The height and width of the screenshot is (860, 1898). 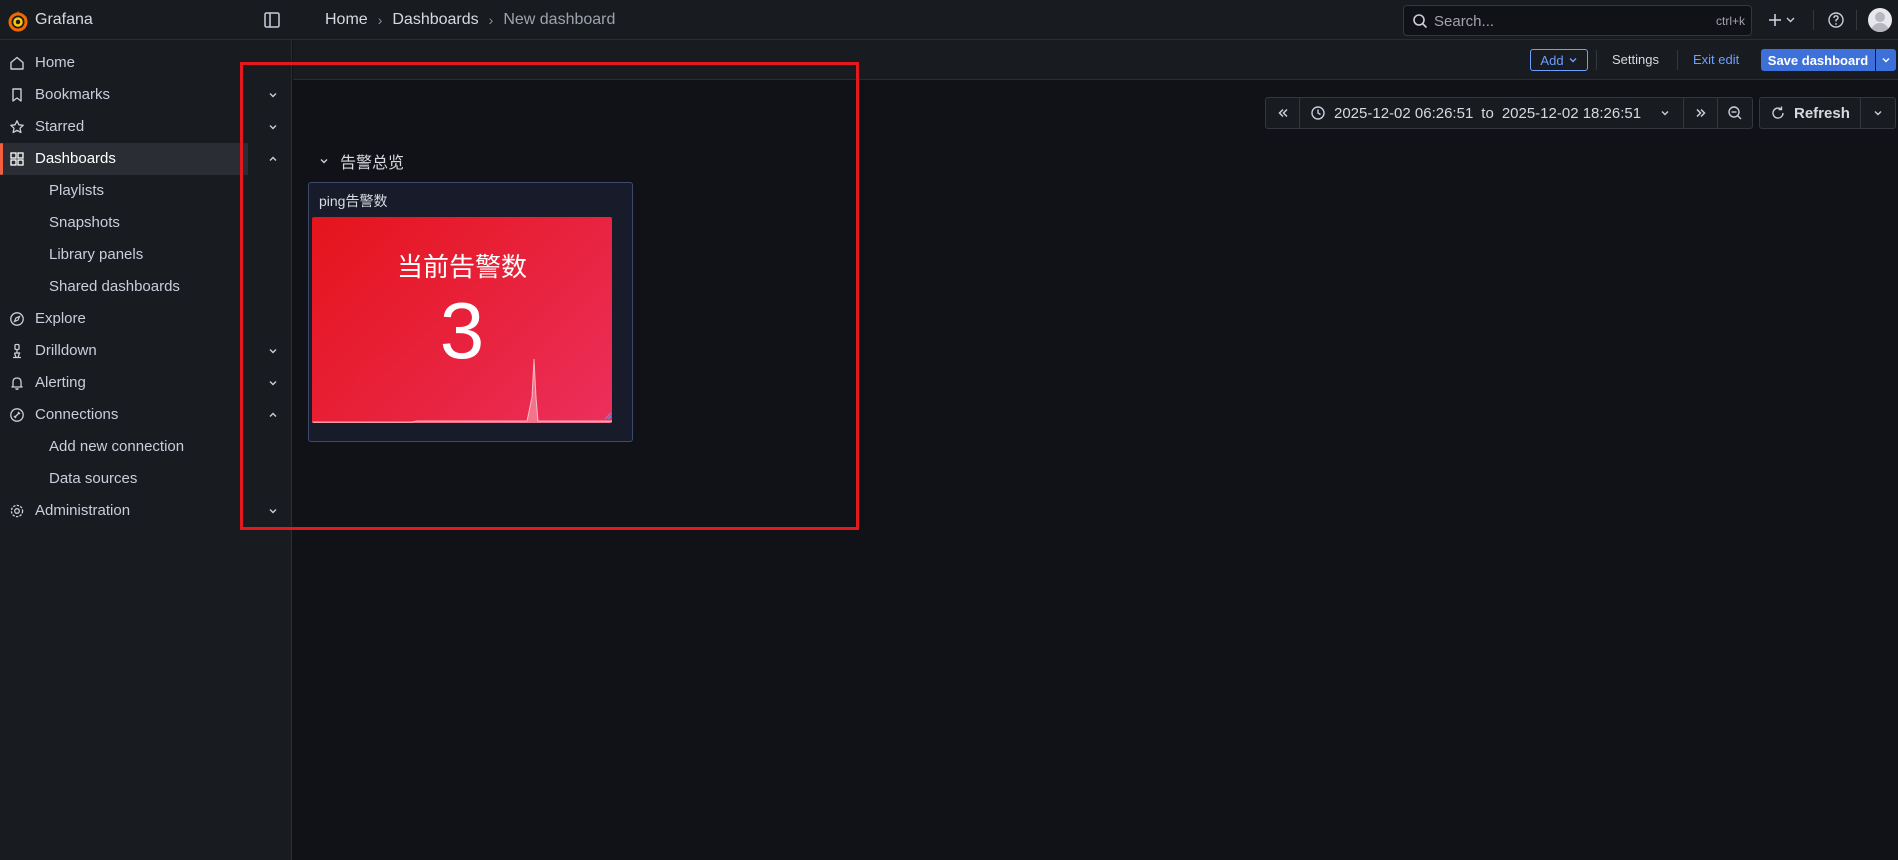 What do you see at coordinates (1487, 113) in the screenshot?
I see `time-range-connector: to` at bounding box center [1487, 113].